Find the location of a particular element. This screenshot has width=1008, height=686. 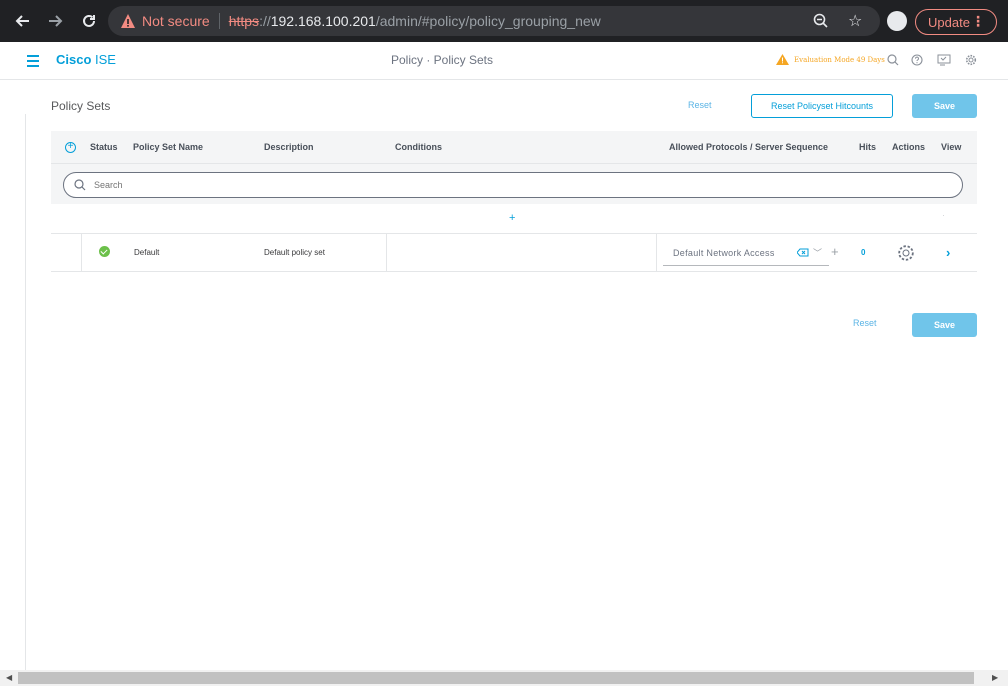

url-path: /admin/#policy/policy_grouping_new is located at coordinates (488, 21).